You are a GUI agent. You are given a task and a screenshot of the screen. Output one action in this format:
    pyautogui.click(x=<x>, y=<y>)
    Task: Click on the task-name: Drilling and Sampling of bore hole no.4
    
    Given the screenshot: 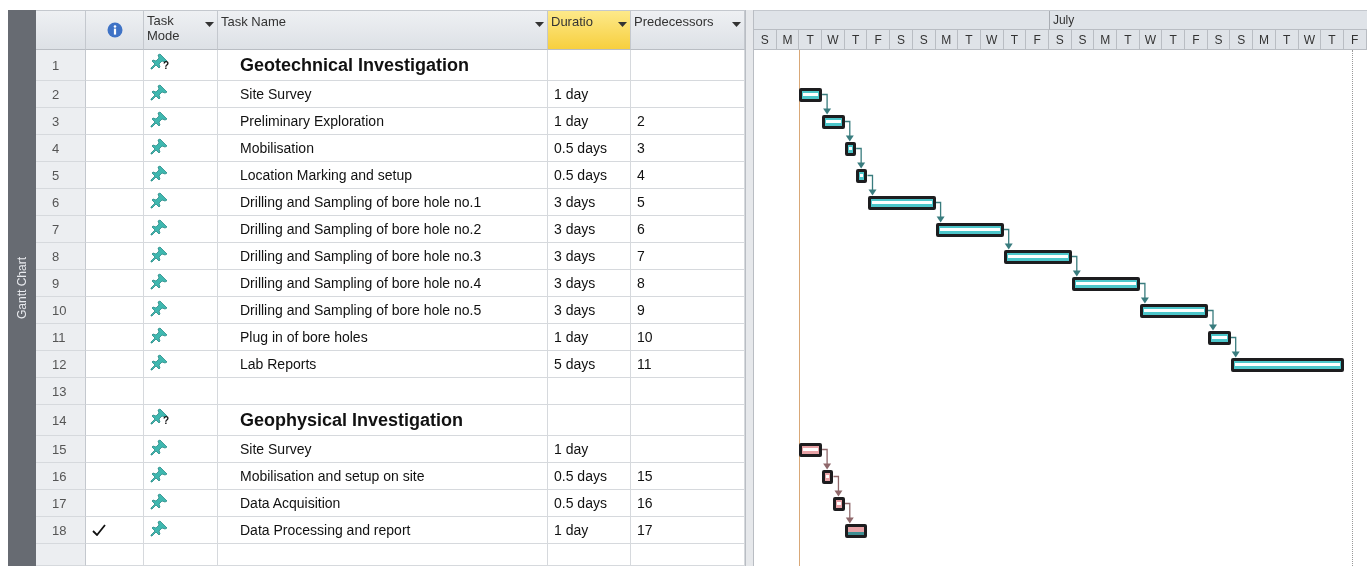 What is the action you would take?
    pyautogui.click(x=383, y=283)
    